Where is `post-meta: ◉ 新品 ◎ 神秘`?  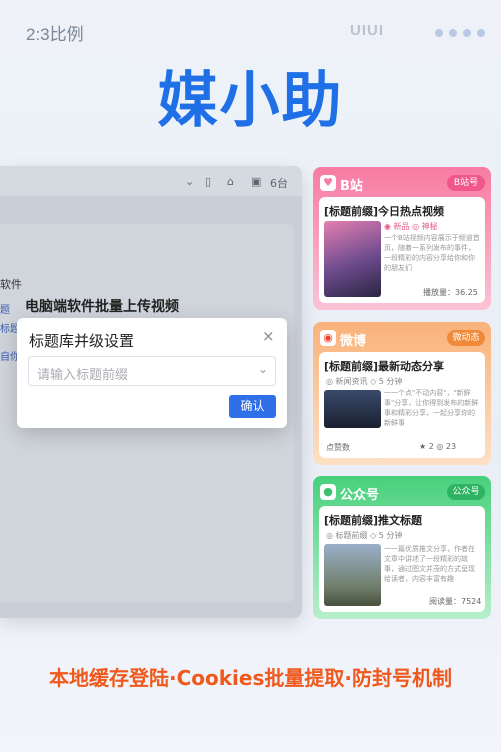 post-meta: ◉ 新品 ◎ 神秘 is located at coordinates (411, 226).